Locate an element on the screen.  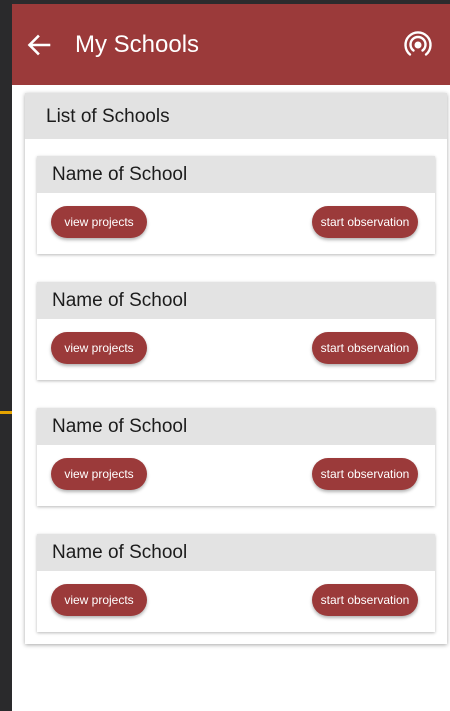
app-bar: My Schools is located at coordinates (231, 44).